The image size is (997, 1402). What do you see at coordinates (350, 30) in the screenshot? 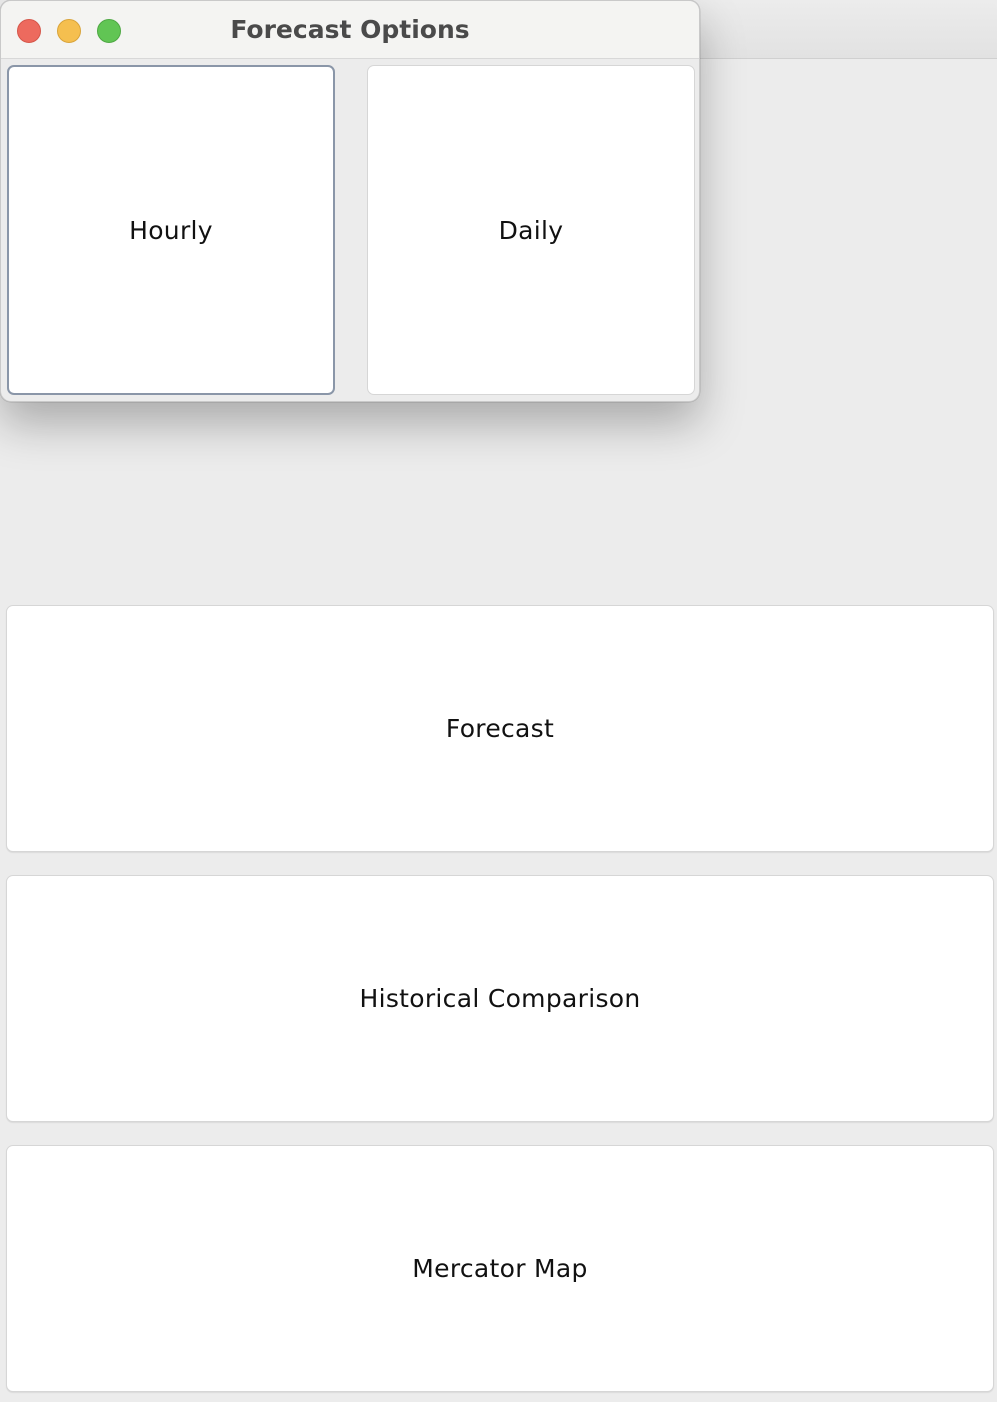
I see `dialog-titlebar: Forecast Options` at bounding box center [350, 30].